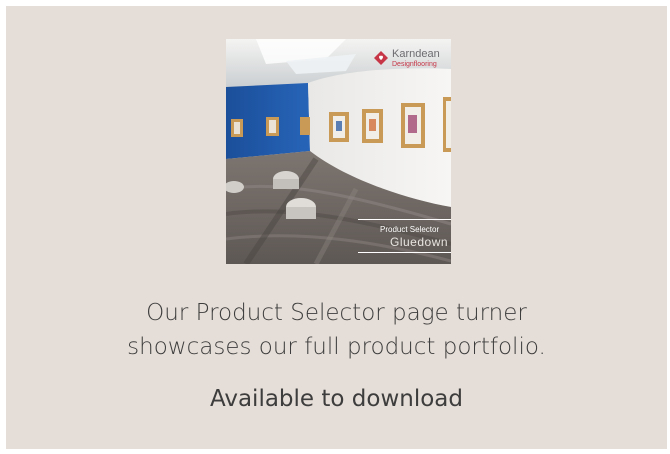  I want to click on promo-description-line-2: showcases our full product portfolio., so click(336, 347).